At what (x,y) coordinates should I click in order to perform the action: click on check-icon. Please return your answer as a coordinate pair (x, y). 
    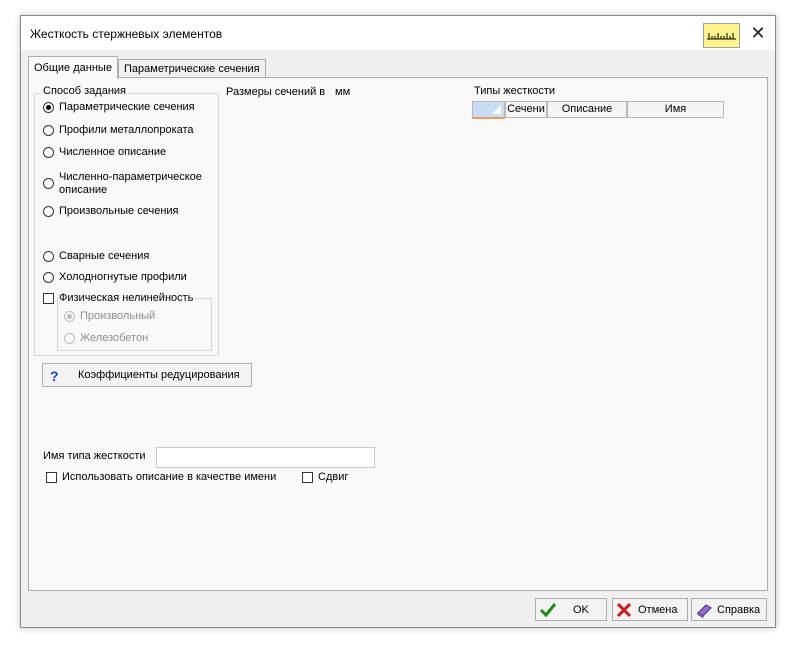
    Looking at the image, I should click on (548, 610).